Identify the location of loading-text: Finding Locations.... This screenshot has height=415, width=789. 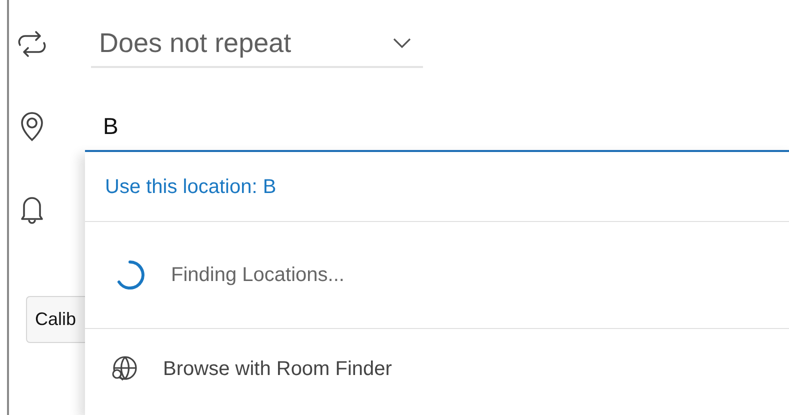
(257, 275).